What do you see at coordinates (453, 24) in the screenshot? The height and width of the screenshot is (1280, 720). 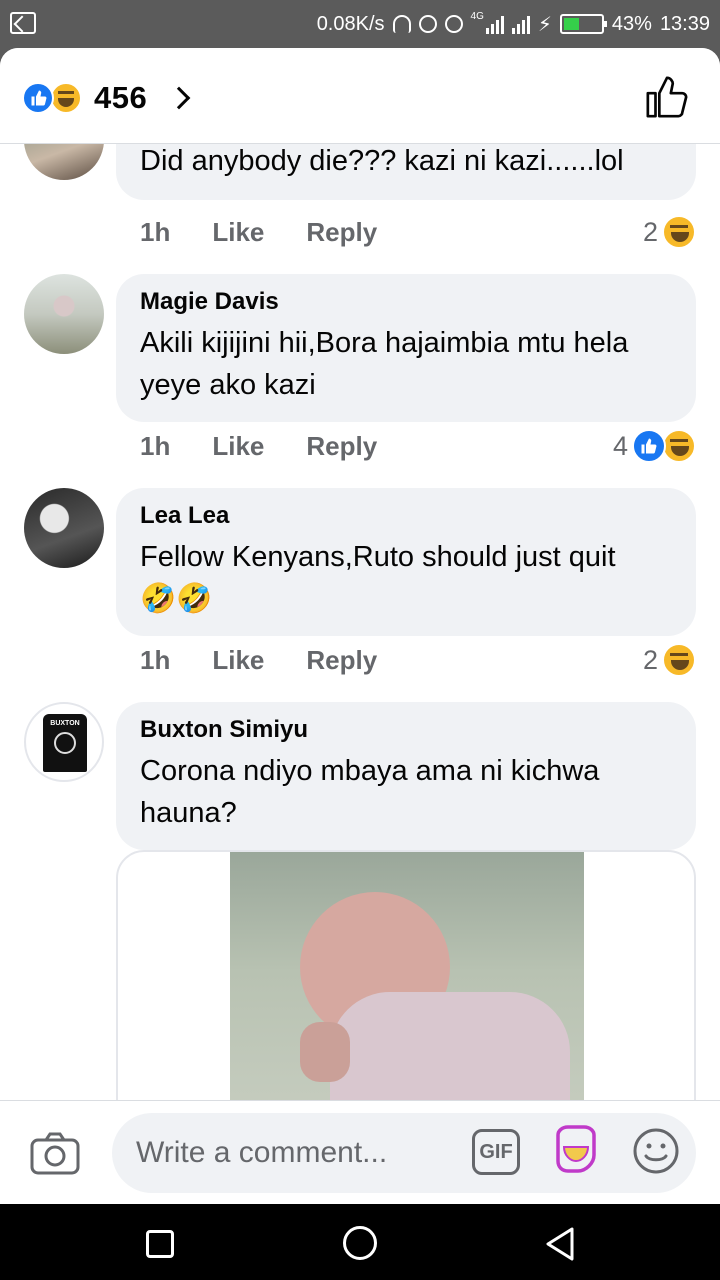 I see `alarm-icon` at bounding box center [453, 24].